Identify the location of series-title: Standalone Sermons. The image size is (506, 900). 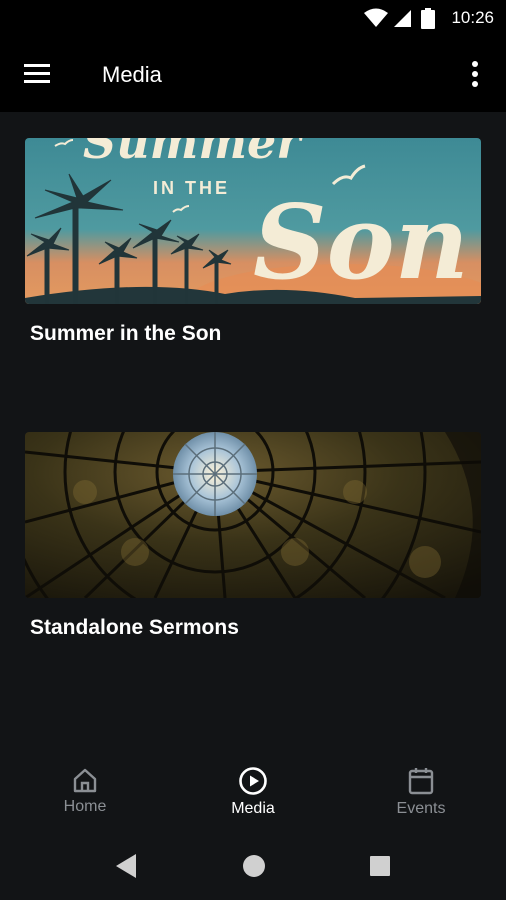
(134, 627).